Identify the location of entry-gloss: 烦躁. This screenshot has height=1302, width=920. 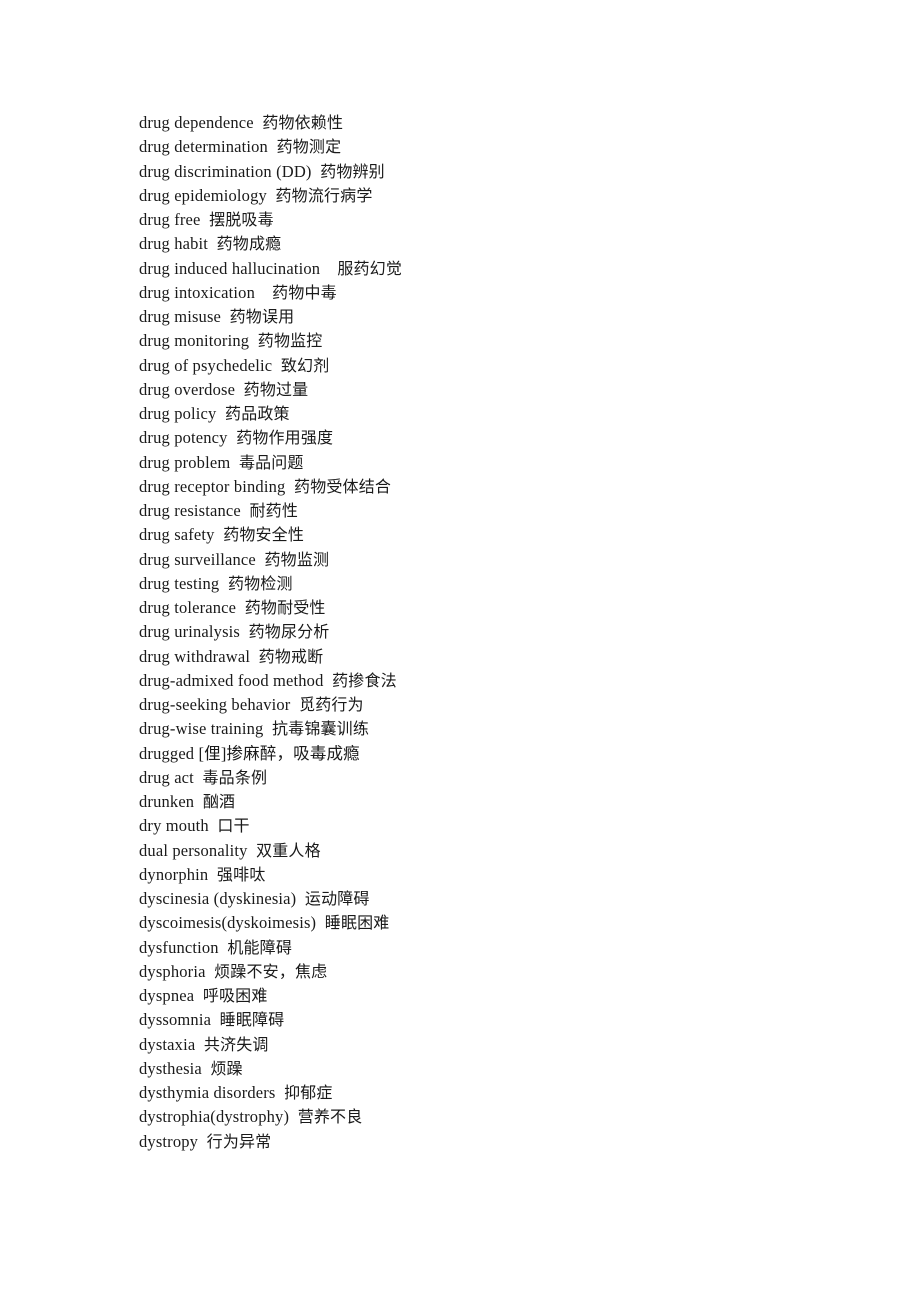
(226, 1068).